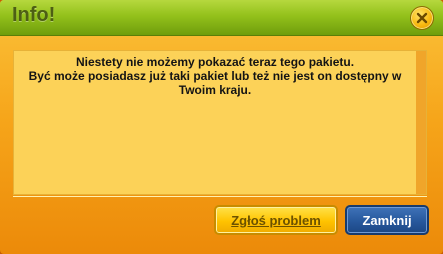 The image size is (443, 254). What do you see at coordinates (34, 15) in the screenshot?
I see `dialog-title: Info!` at bounding box center [34, 15].